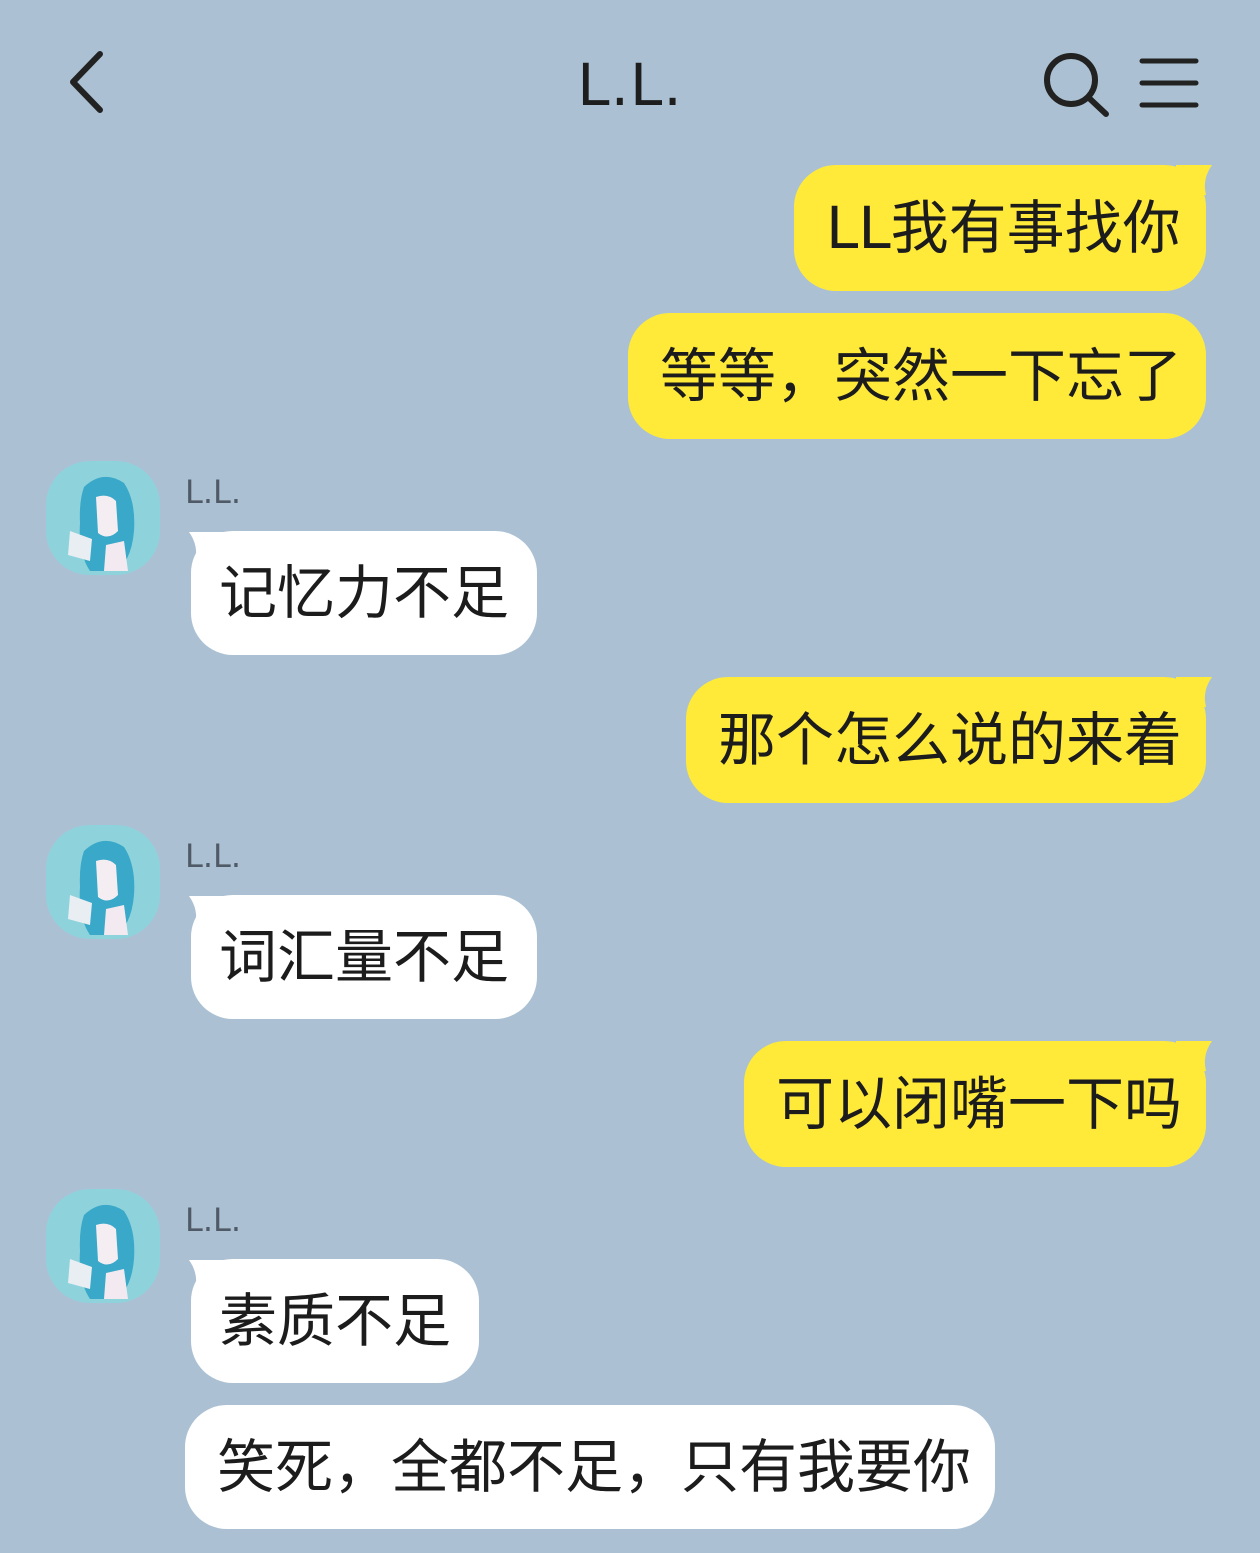  What do you see at coordinates (979, 1104) in the screenshot?
I see `message-text: 可以闭嘴一下吗` at bounding box center [979, 1104].